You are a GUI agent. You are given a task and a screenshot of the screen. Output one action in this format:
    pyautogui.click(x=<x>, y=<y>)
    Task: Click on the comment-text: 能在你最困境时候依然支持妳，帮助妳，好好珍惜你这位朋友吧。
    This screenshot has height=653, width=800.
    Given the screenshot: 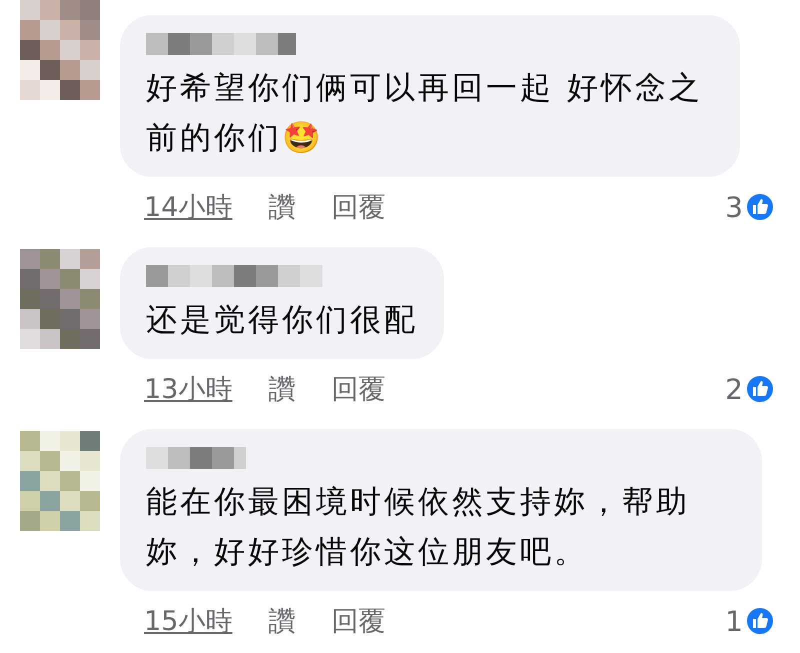 What is the action you would take?
    pyautogui.click(x=418, y=527)
    